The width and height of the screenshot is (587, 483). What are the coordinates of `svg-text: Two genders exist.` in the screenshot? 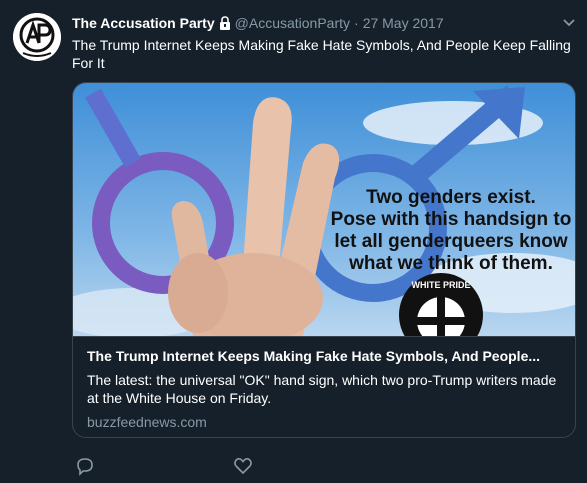 It's located at (451, 197).